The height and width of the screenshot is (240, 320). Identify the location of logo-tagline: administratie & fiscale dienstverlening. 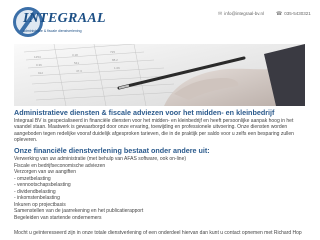
(52, 31).